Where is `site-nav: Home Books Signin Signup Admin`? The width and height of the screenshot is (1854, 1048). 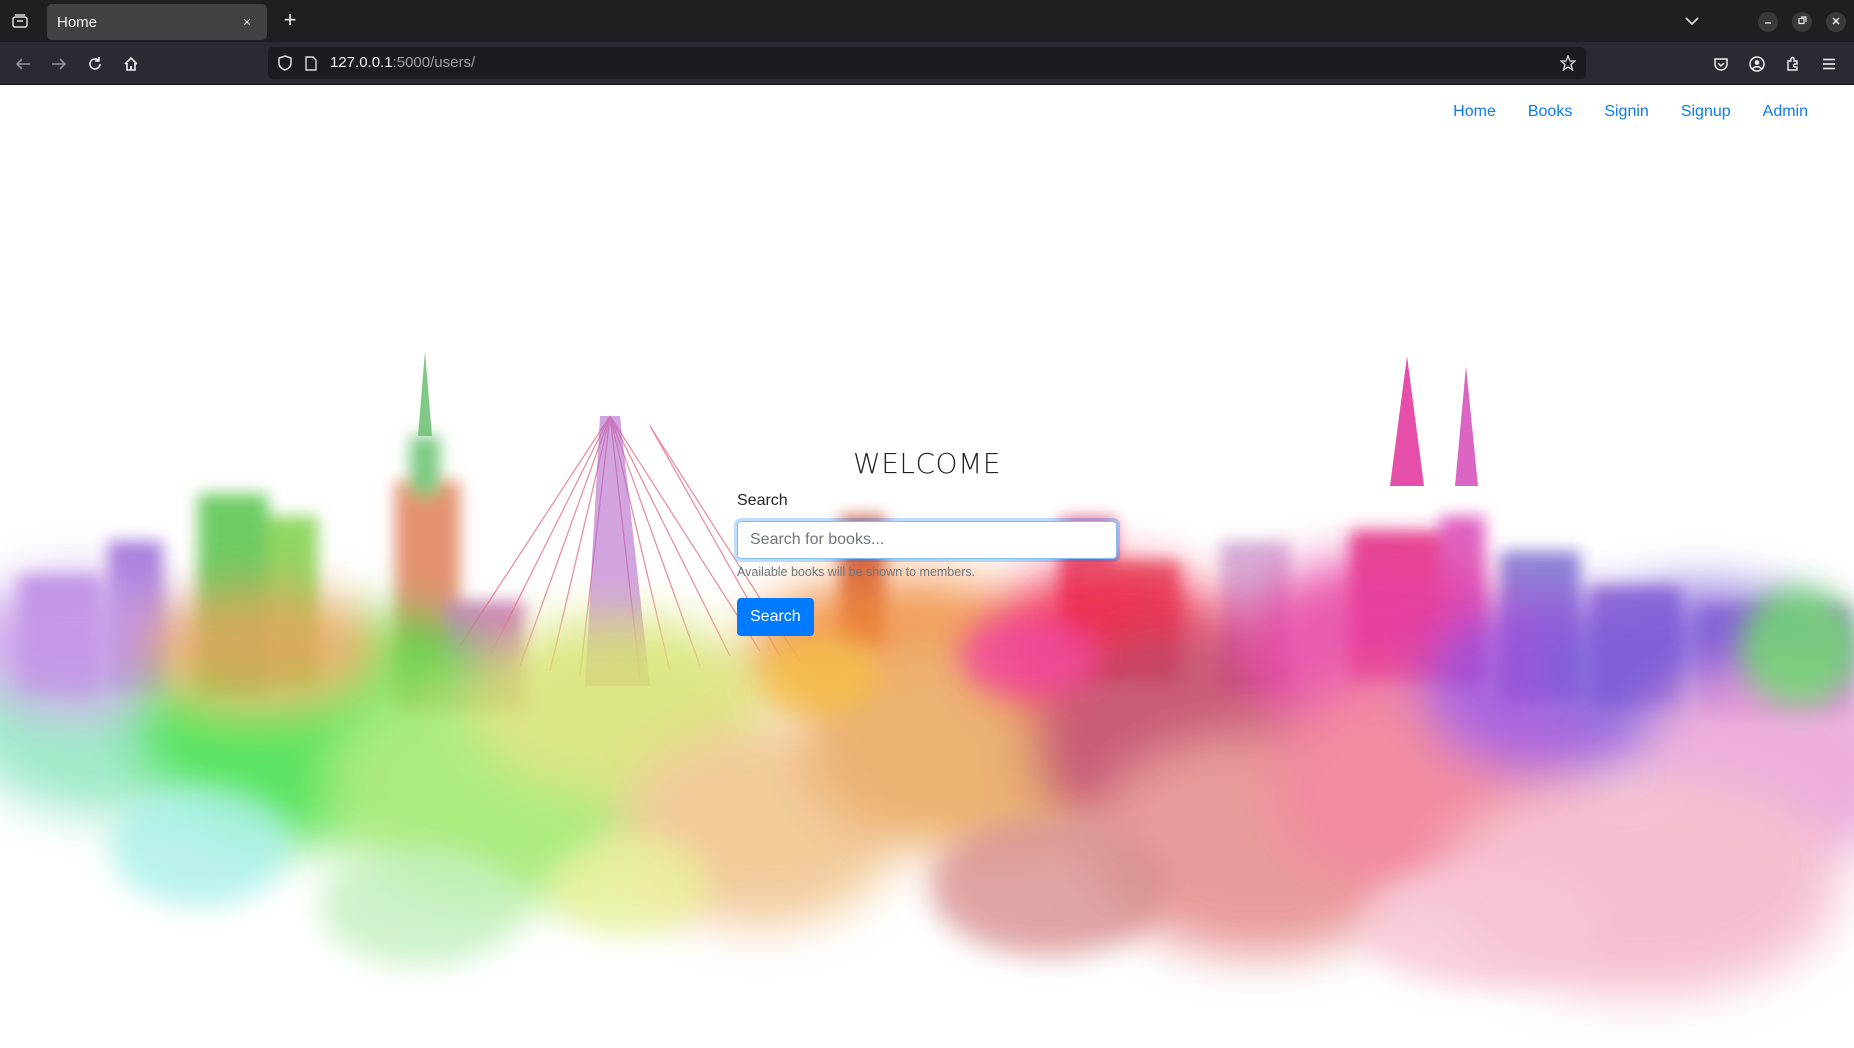 site-nav: Home Books Signin Signup Admin is located at coordinates (1630, 112).